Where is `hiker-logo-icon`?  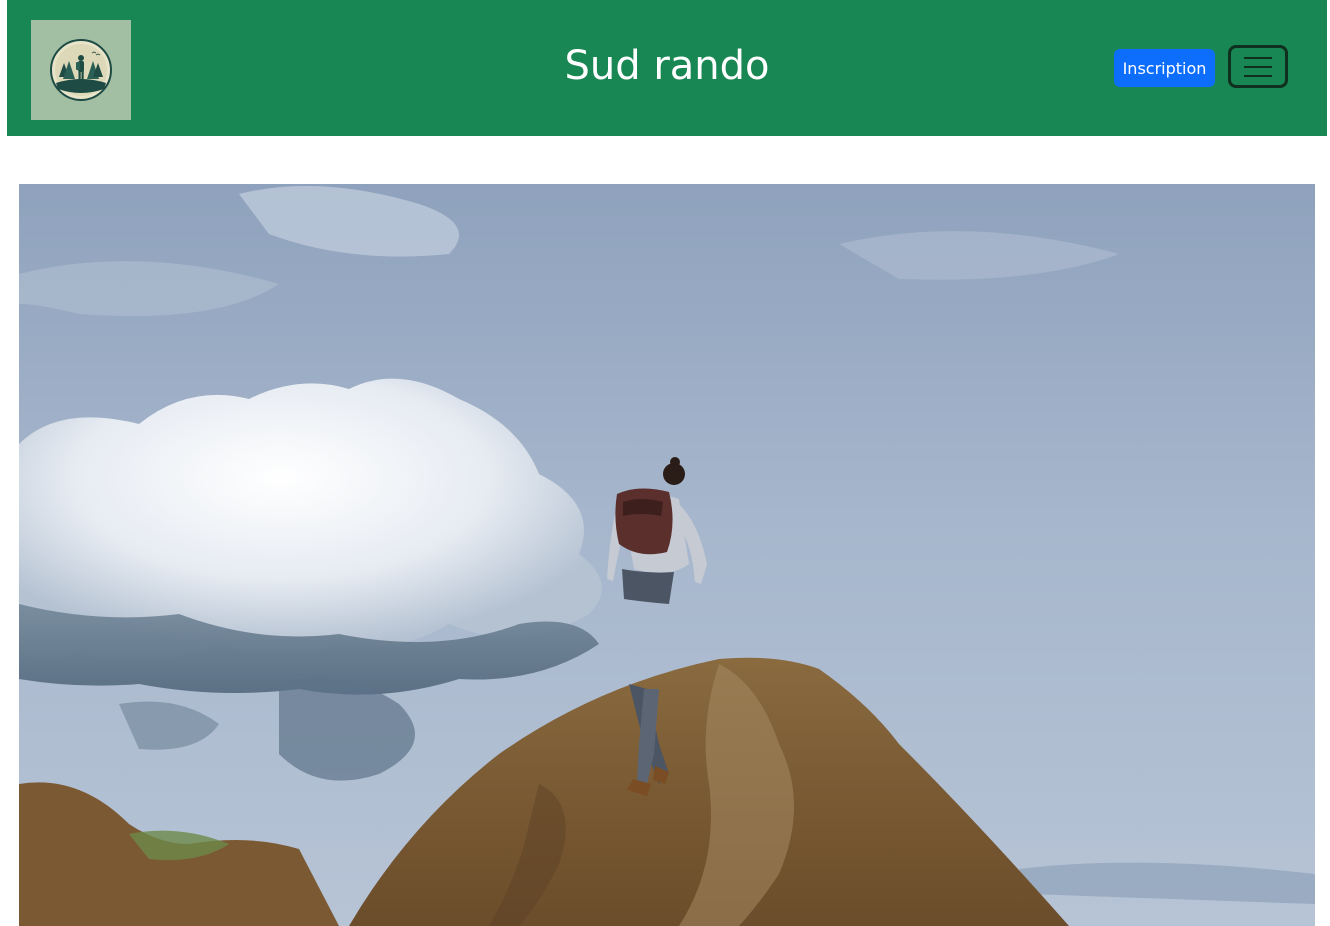 hiker-logo-icon is located at coordinates (81, 70).